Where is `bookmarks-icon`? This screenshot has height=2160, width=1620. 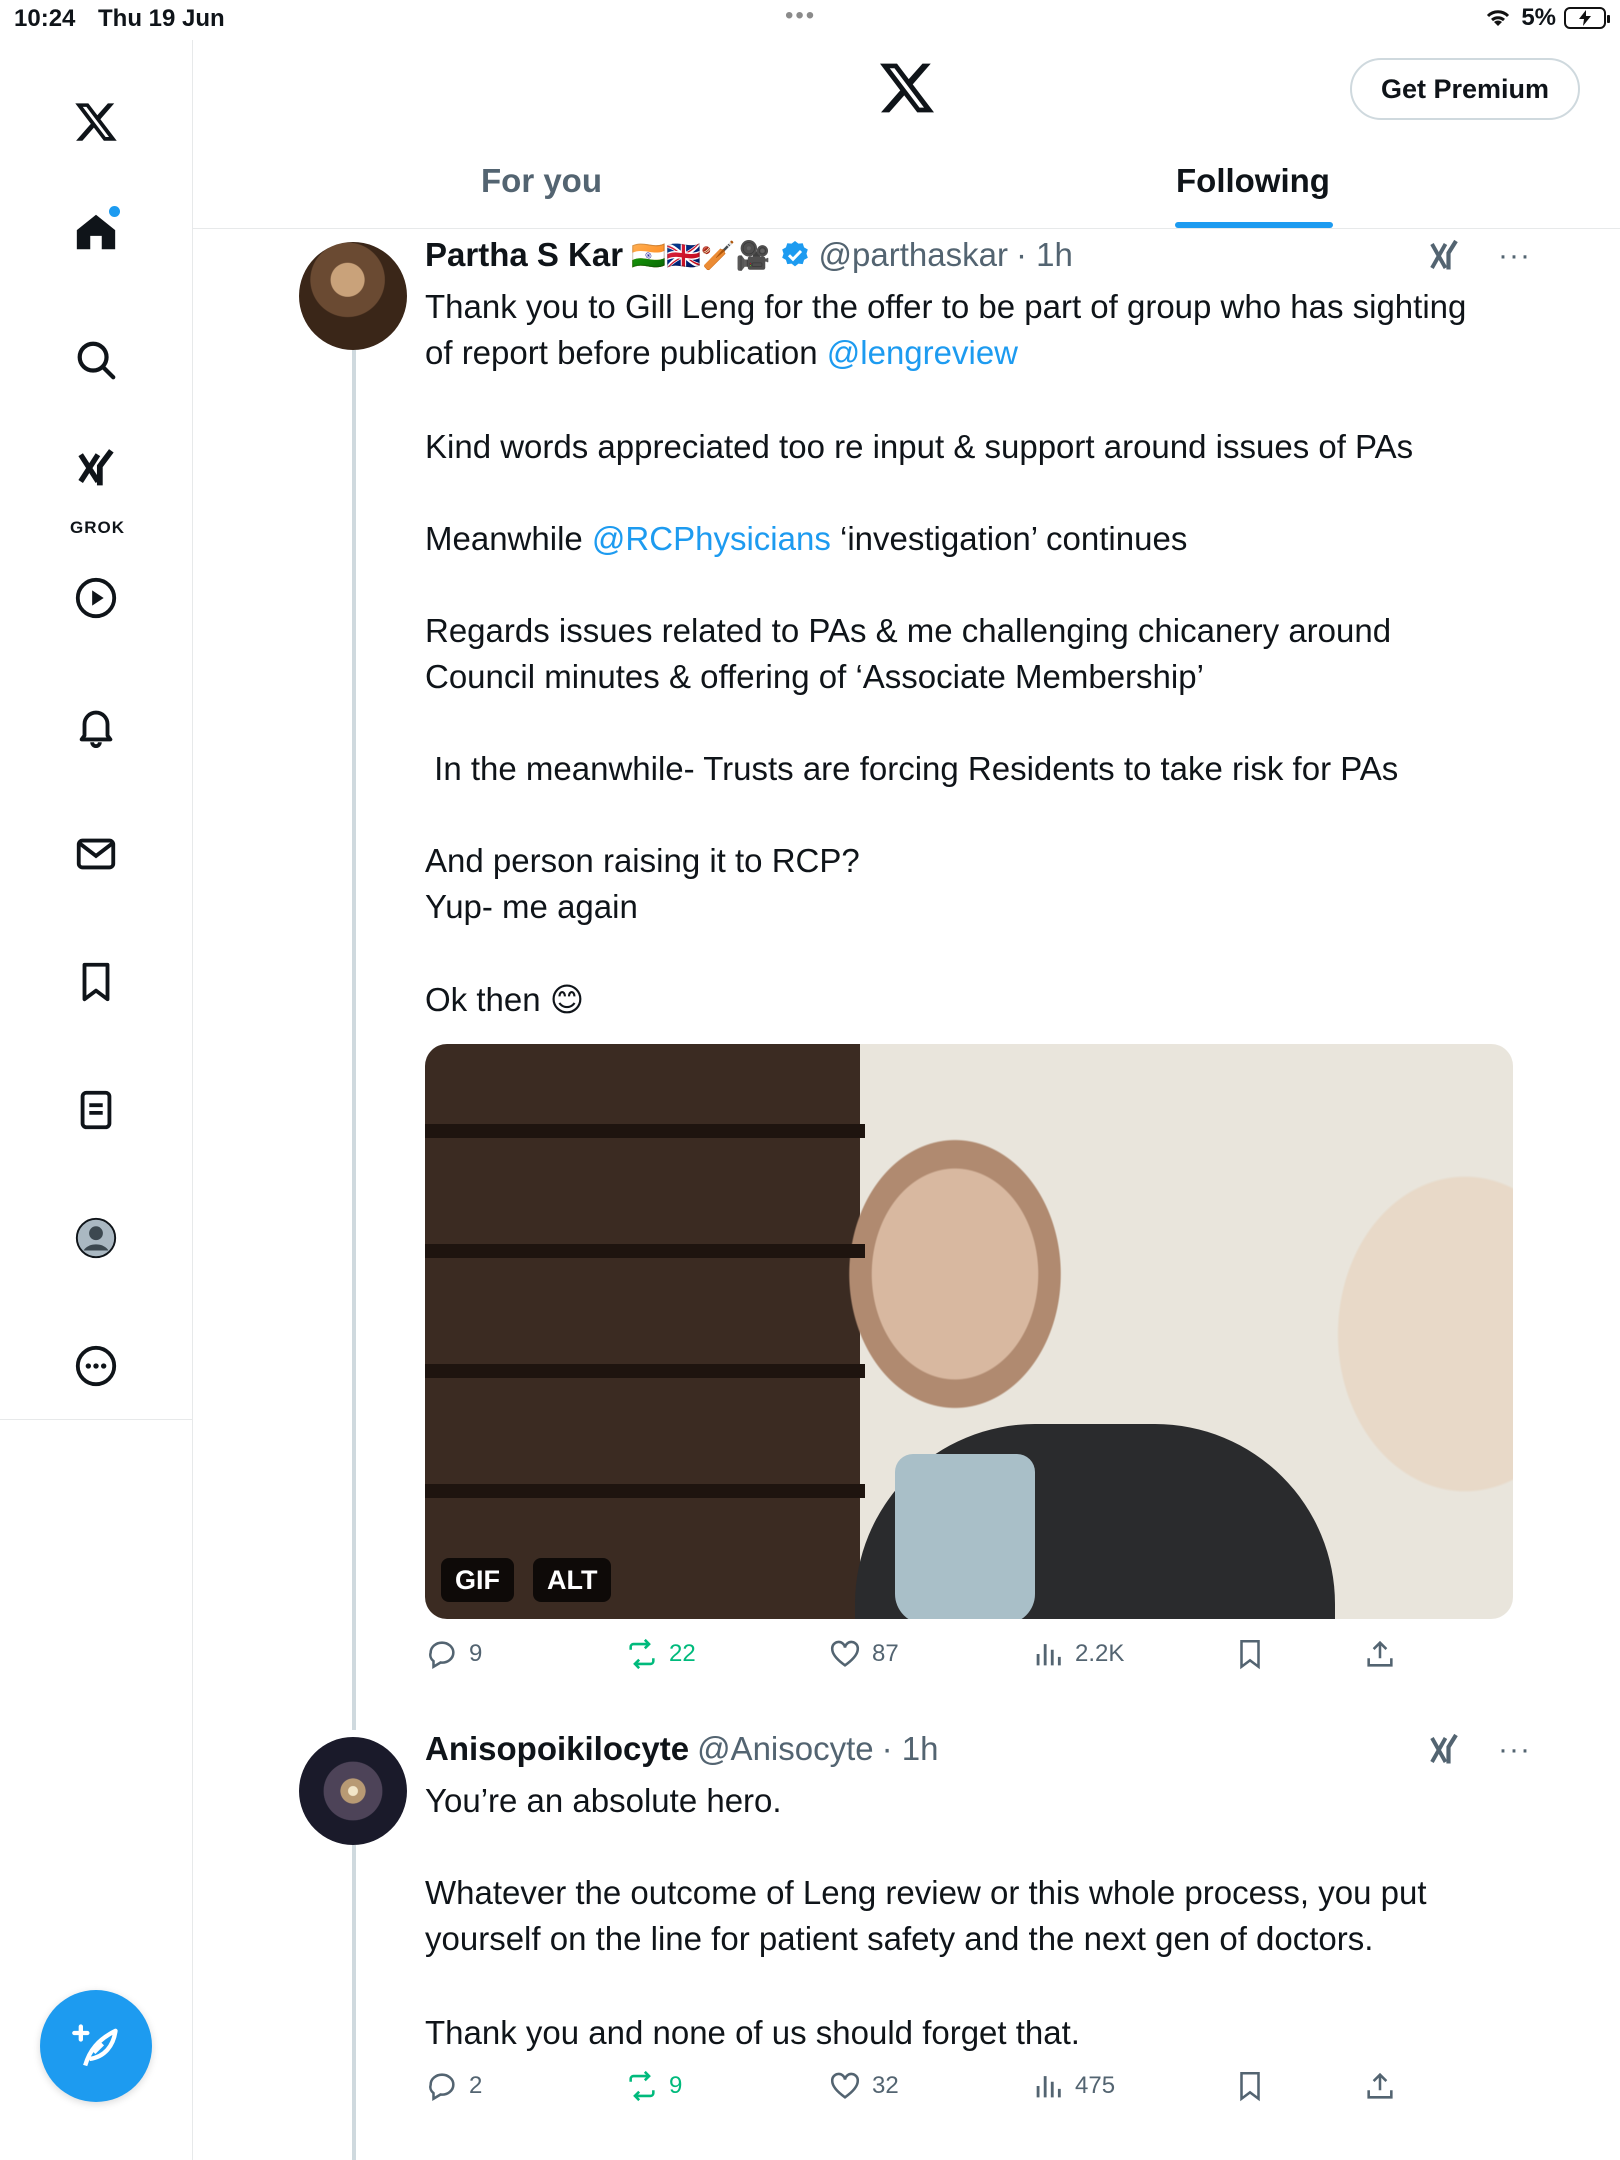
bookmarks-icon is located at coordinates (96, 982).